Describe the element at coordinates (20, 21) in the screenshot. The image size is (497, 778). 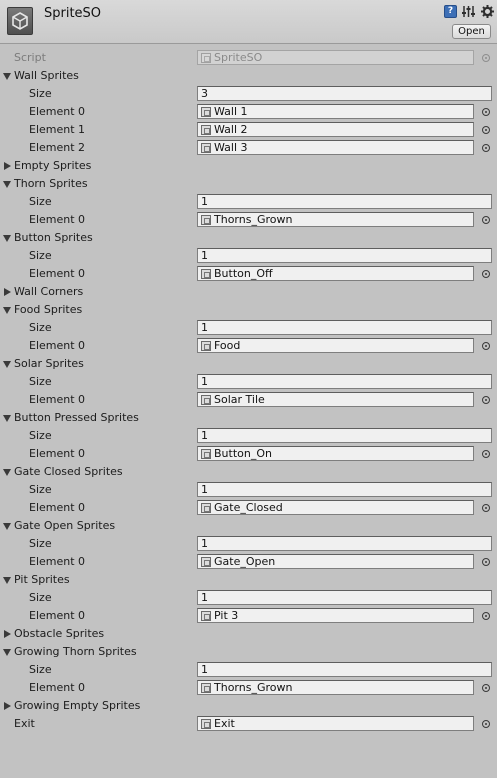
I see `unity-logo-icon` at that location.